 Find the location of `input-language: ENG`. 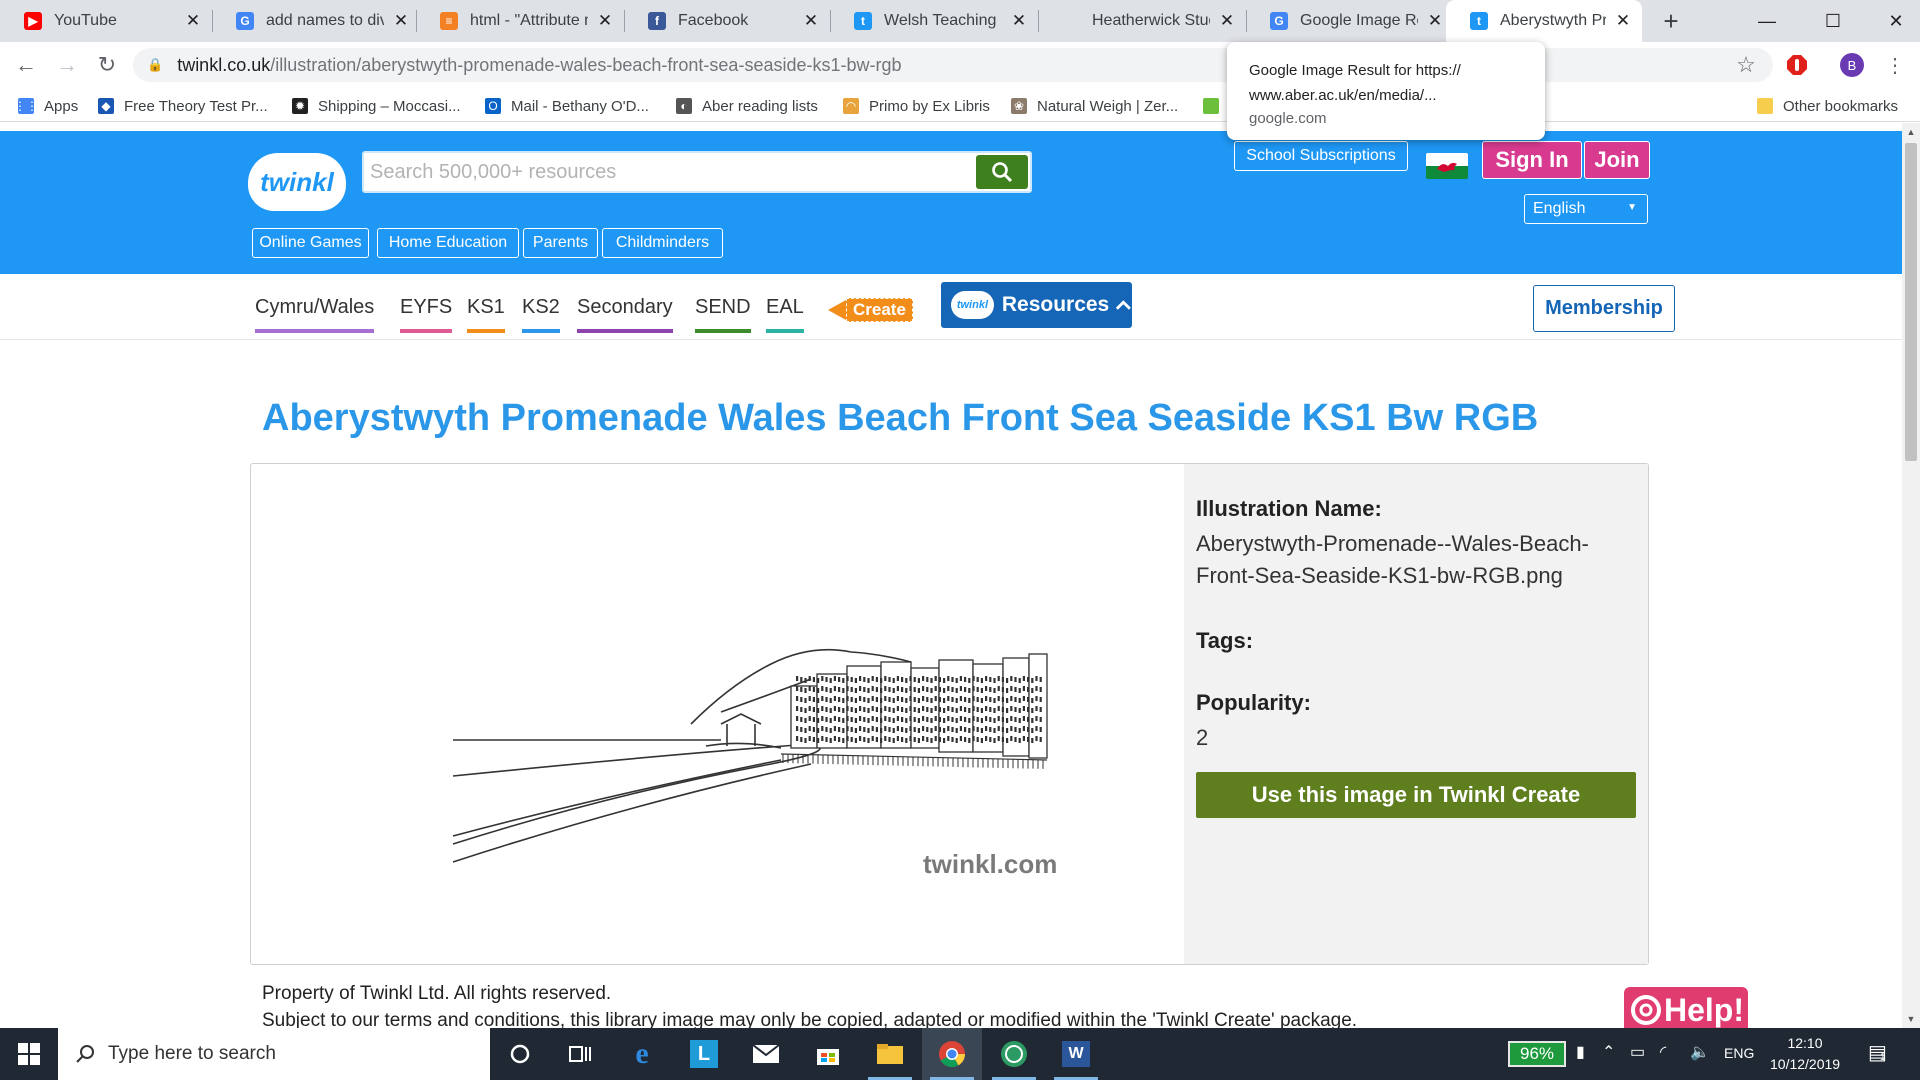

input-language: ENG is located at coordinates (1739, 1053).